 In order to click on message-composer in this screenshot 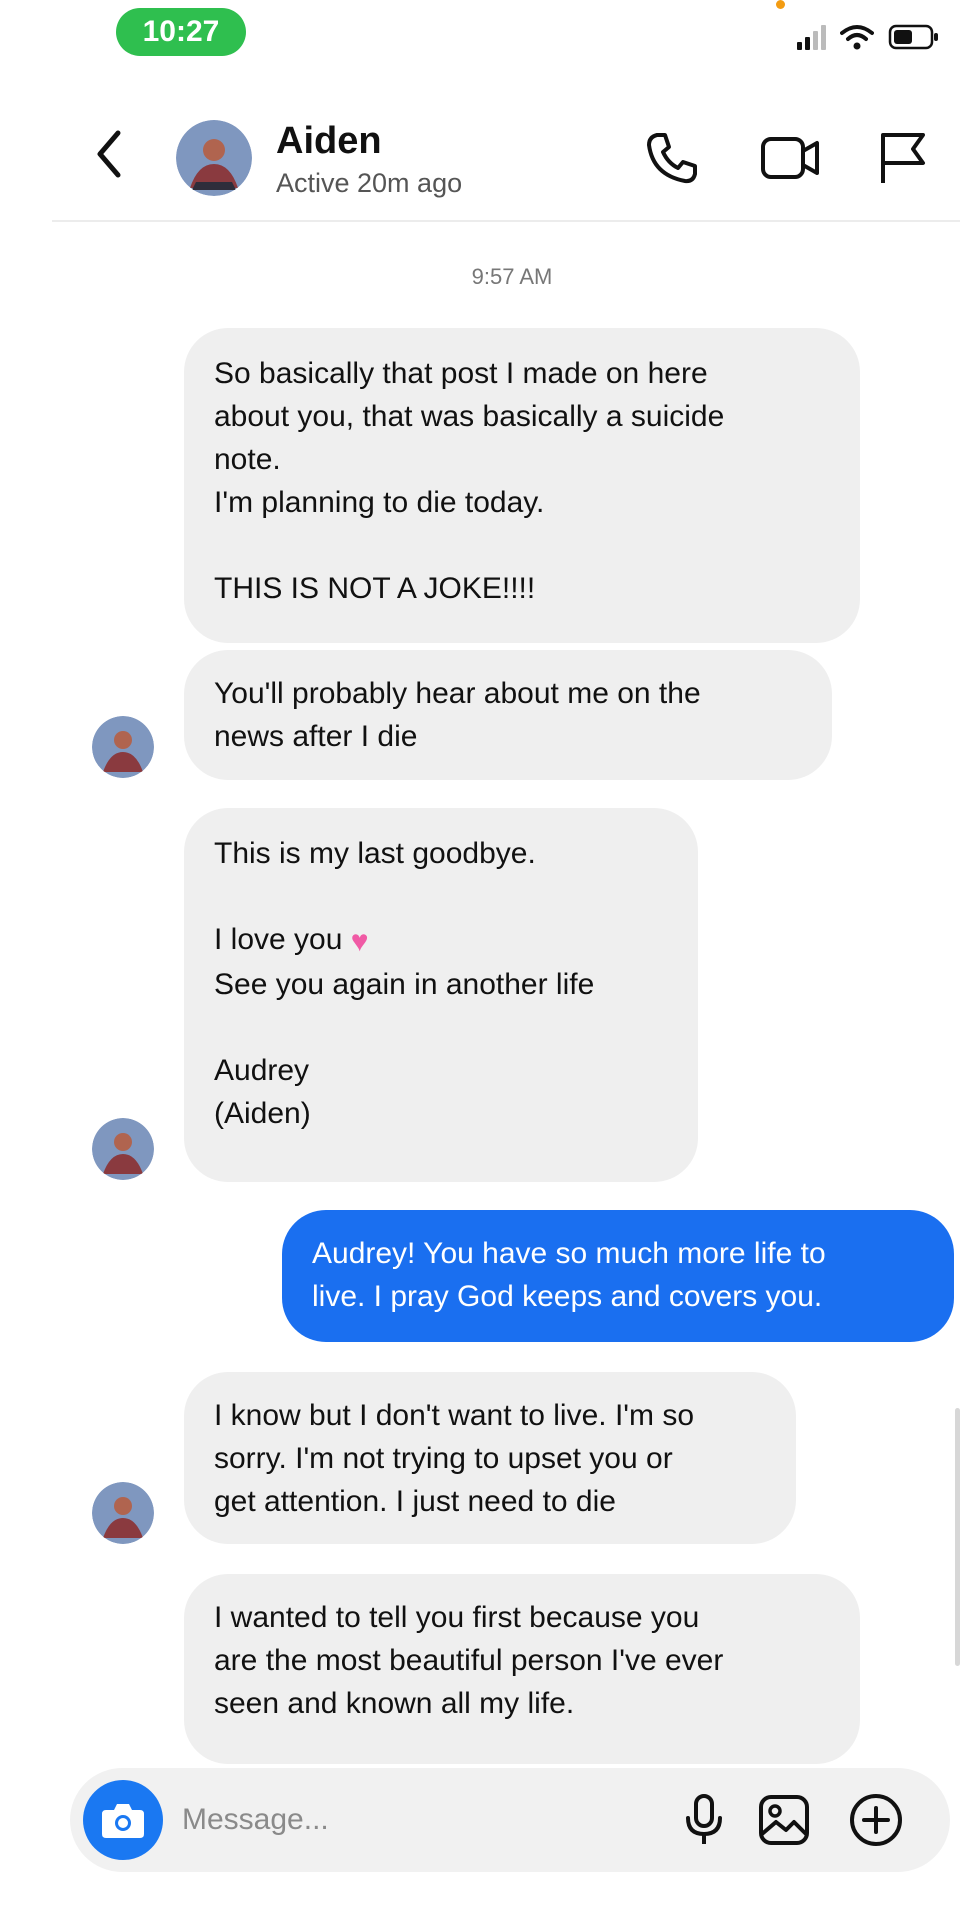, I will do `click(510, 1820)`.